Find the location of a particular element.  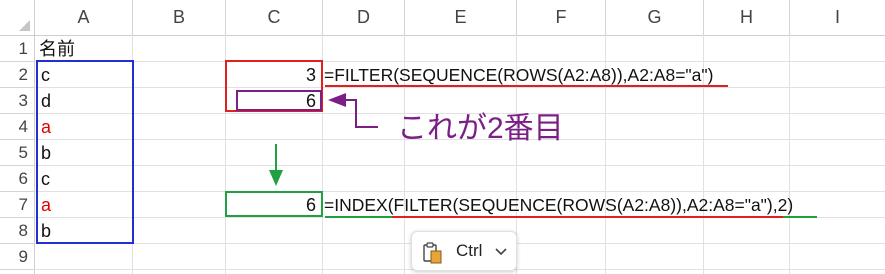

column-header-h: H is located at coordinates (747, 17).